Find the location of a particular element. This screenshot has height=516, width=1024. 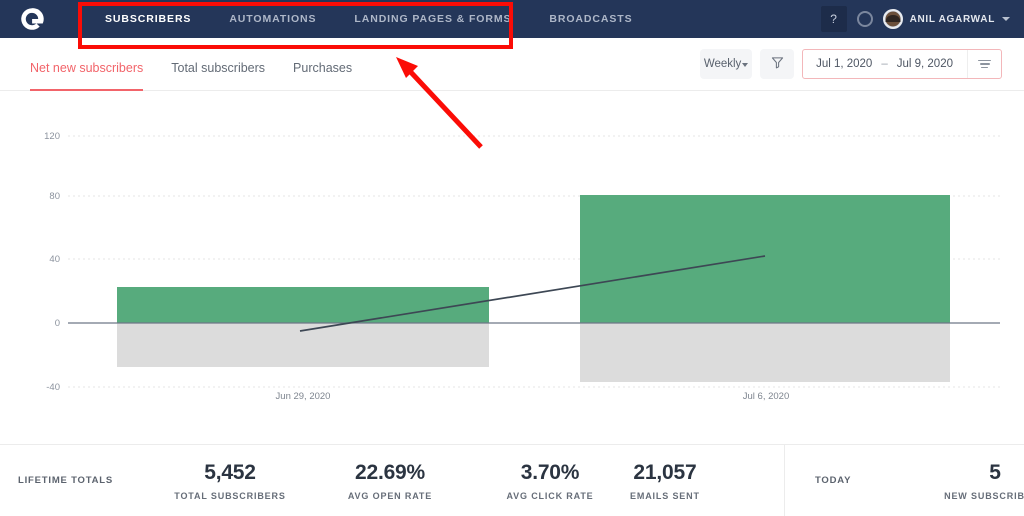

nav-link-landing-pages-and-forms: LANDING PAGES & FORMS is located at coordinates (432, 19).